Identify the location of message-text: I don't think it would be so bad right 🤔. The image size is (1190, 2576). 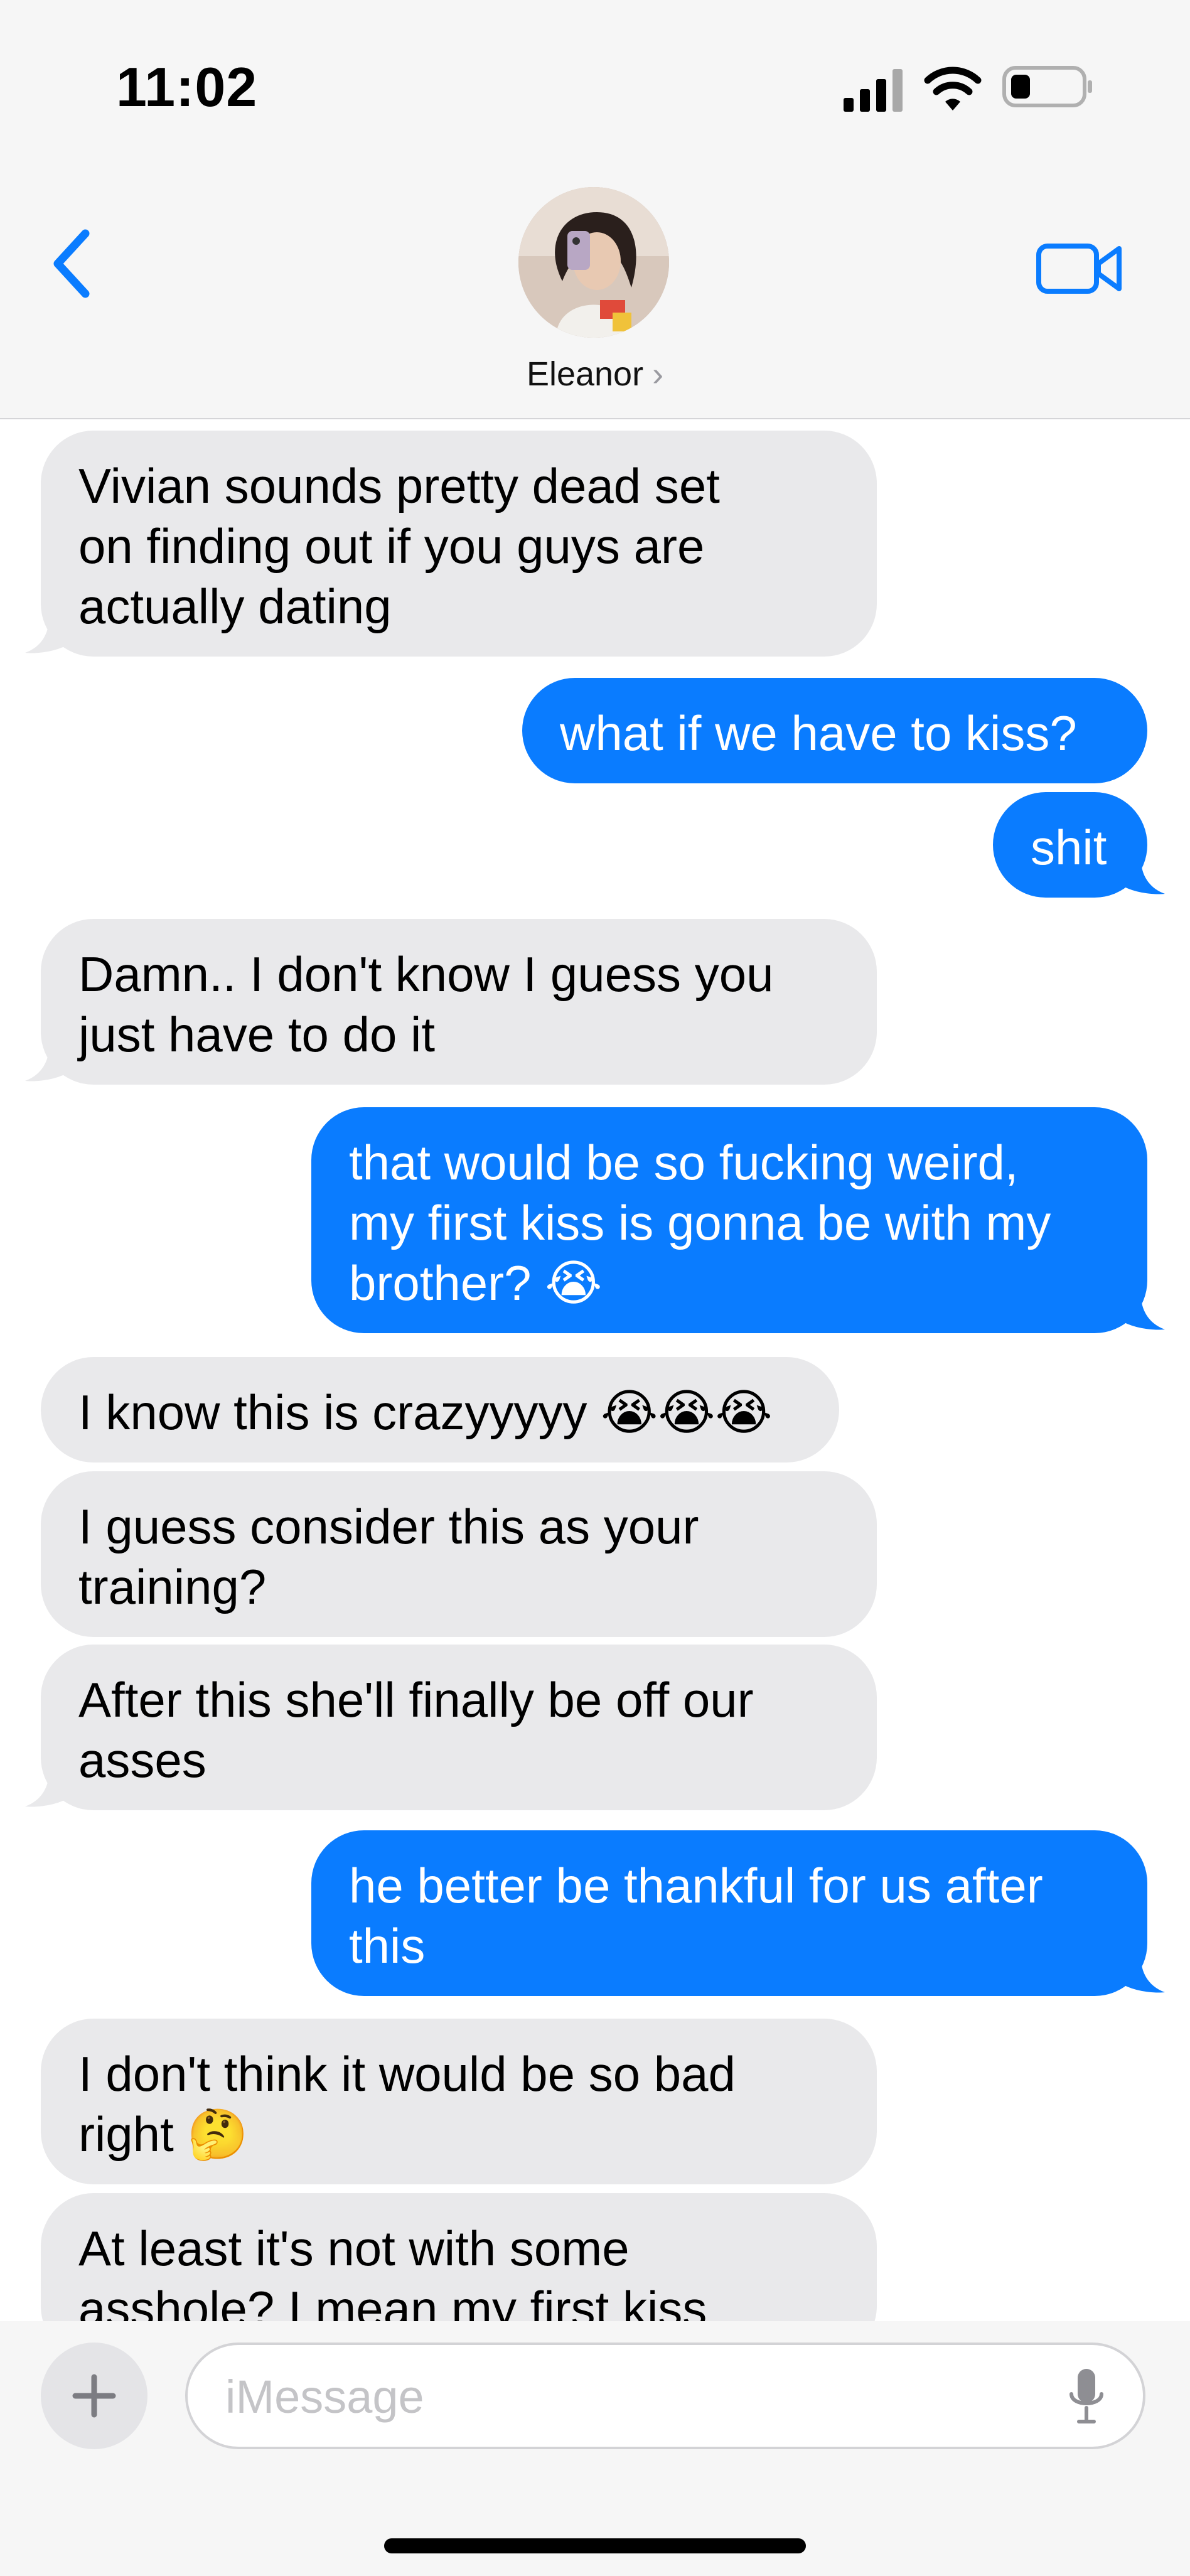
(407, 2104).